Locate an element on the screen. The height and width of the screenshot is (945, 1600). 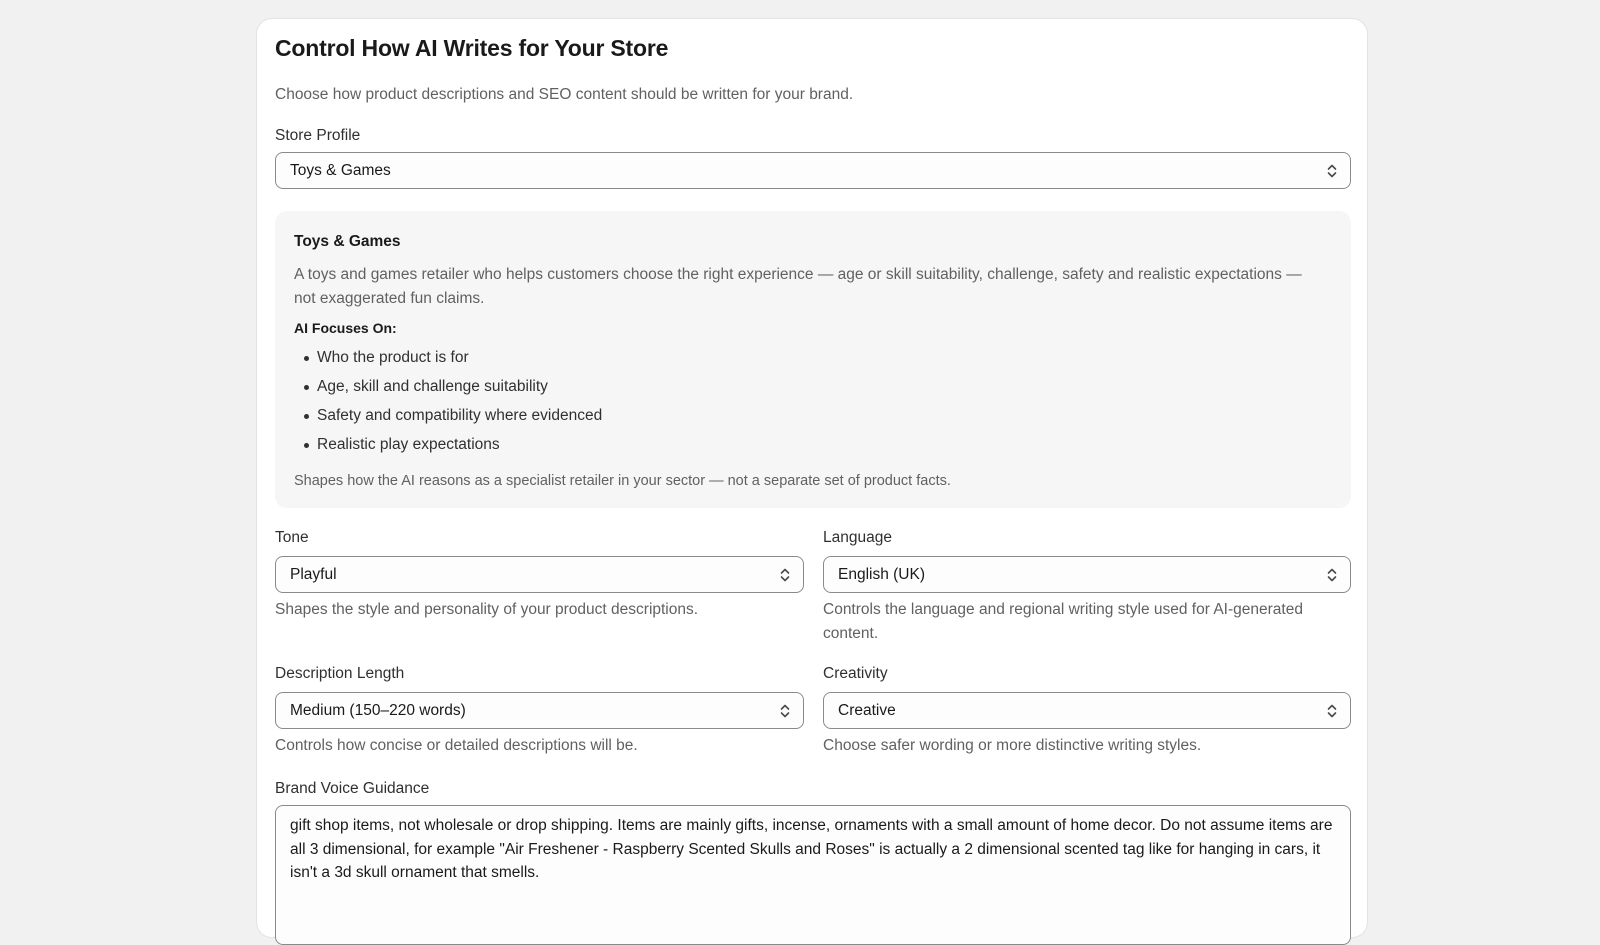
list-item: Who the product is for is located at coordinates (448, 357).